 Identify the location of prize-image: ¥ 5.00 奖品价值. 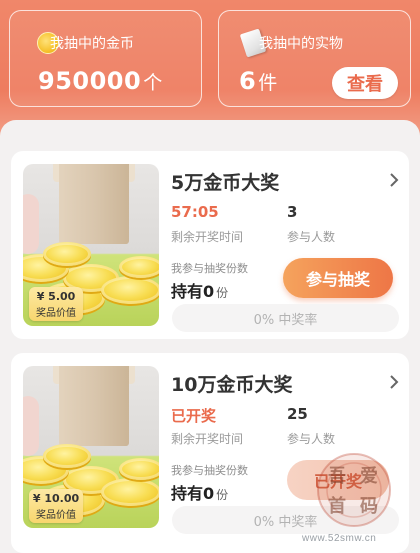
(91, 245).